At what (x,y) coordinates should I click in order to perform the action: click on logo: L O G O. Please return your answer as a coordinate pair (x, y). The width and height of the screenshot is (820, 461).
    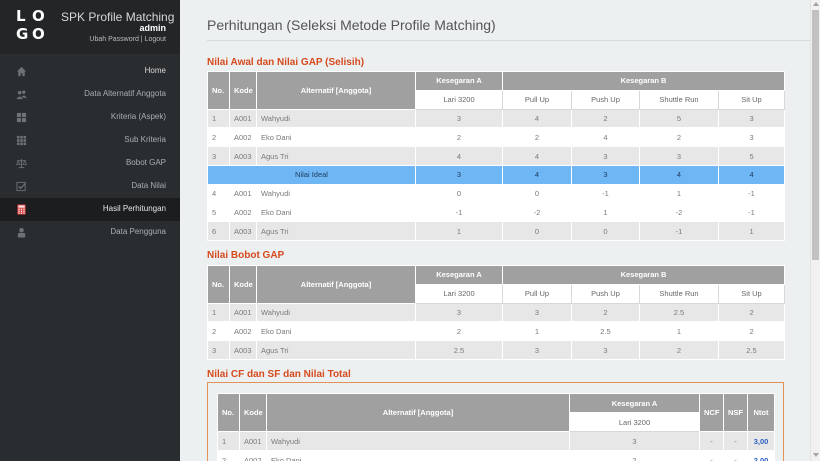
    Looking at the image, I should click on (31, 27).